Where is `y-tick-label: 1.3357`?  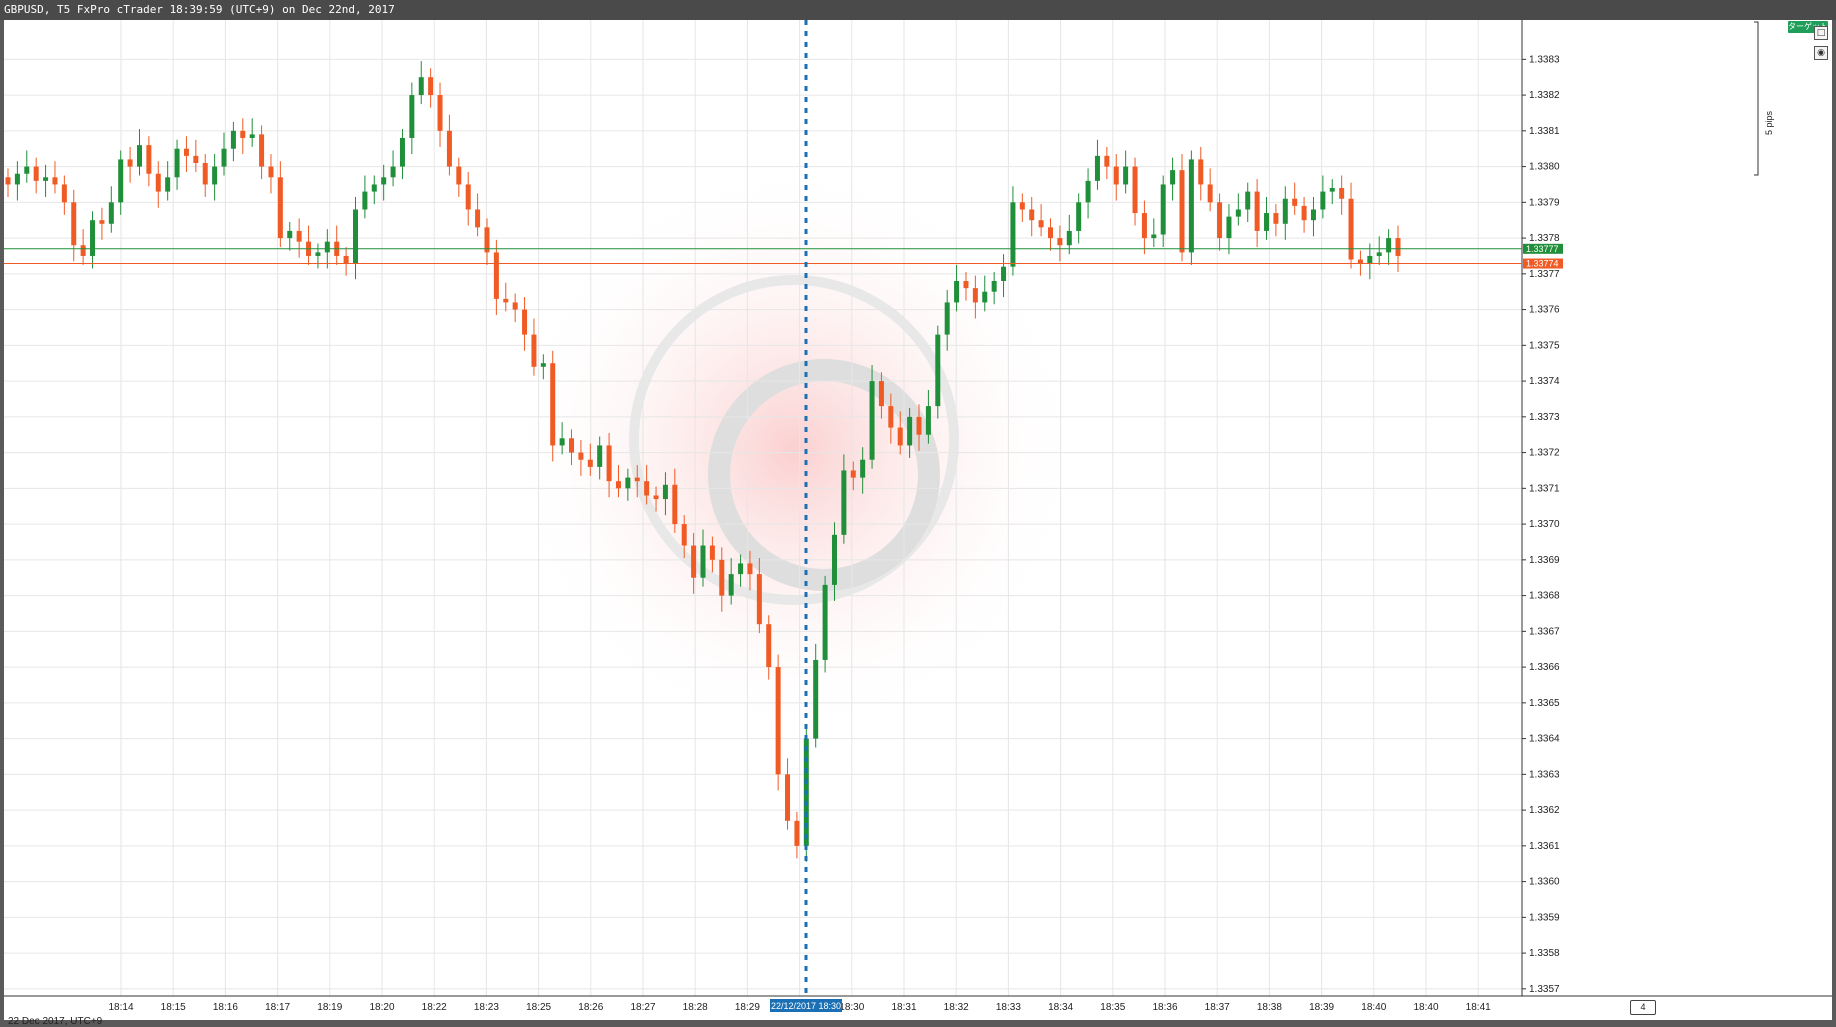
y-tick-label: 1.3357 is located at coordinates (1544, 989).